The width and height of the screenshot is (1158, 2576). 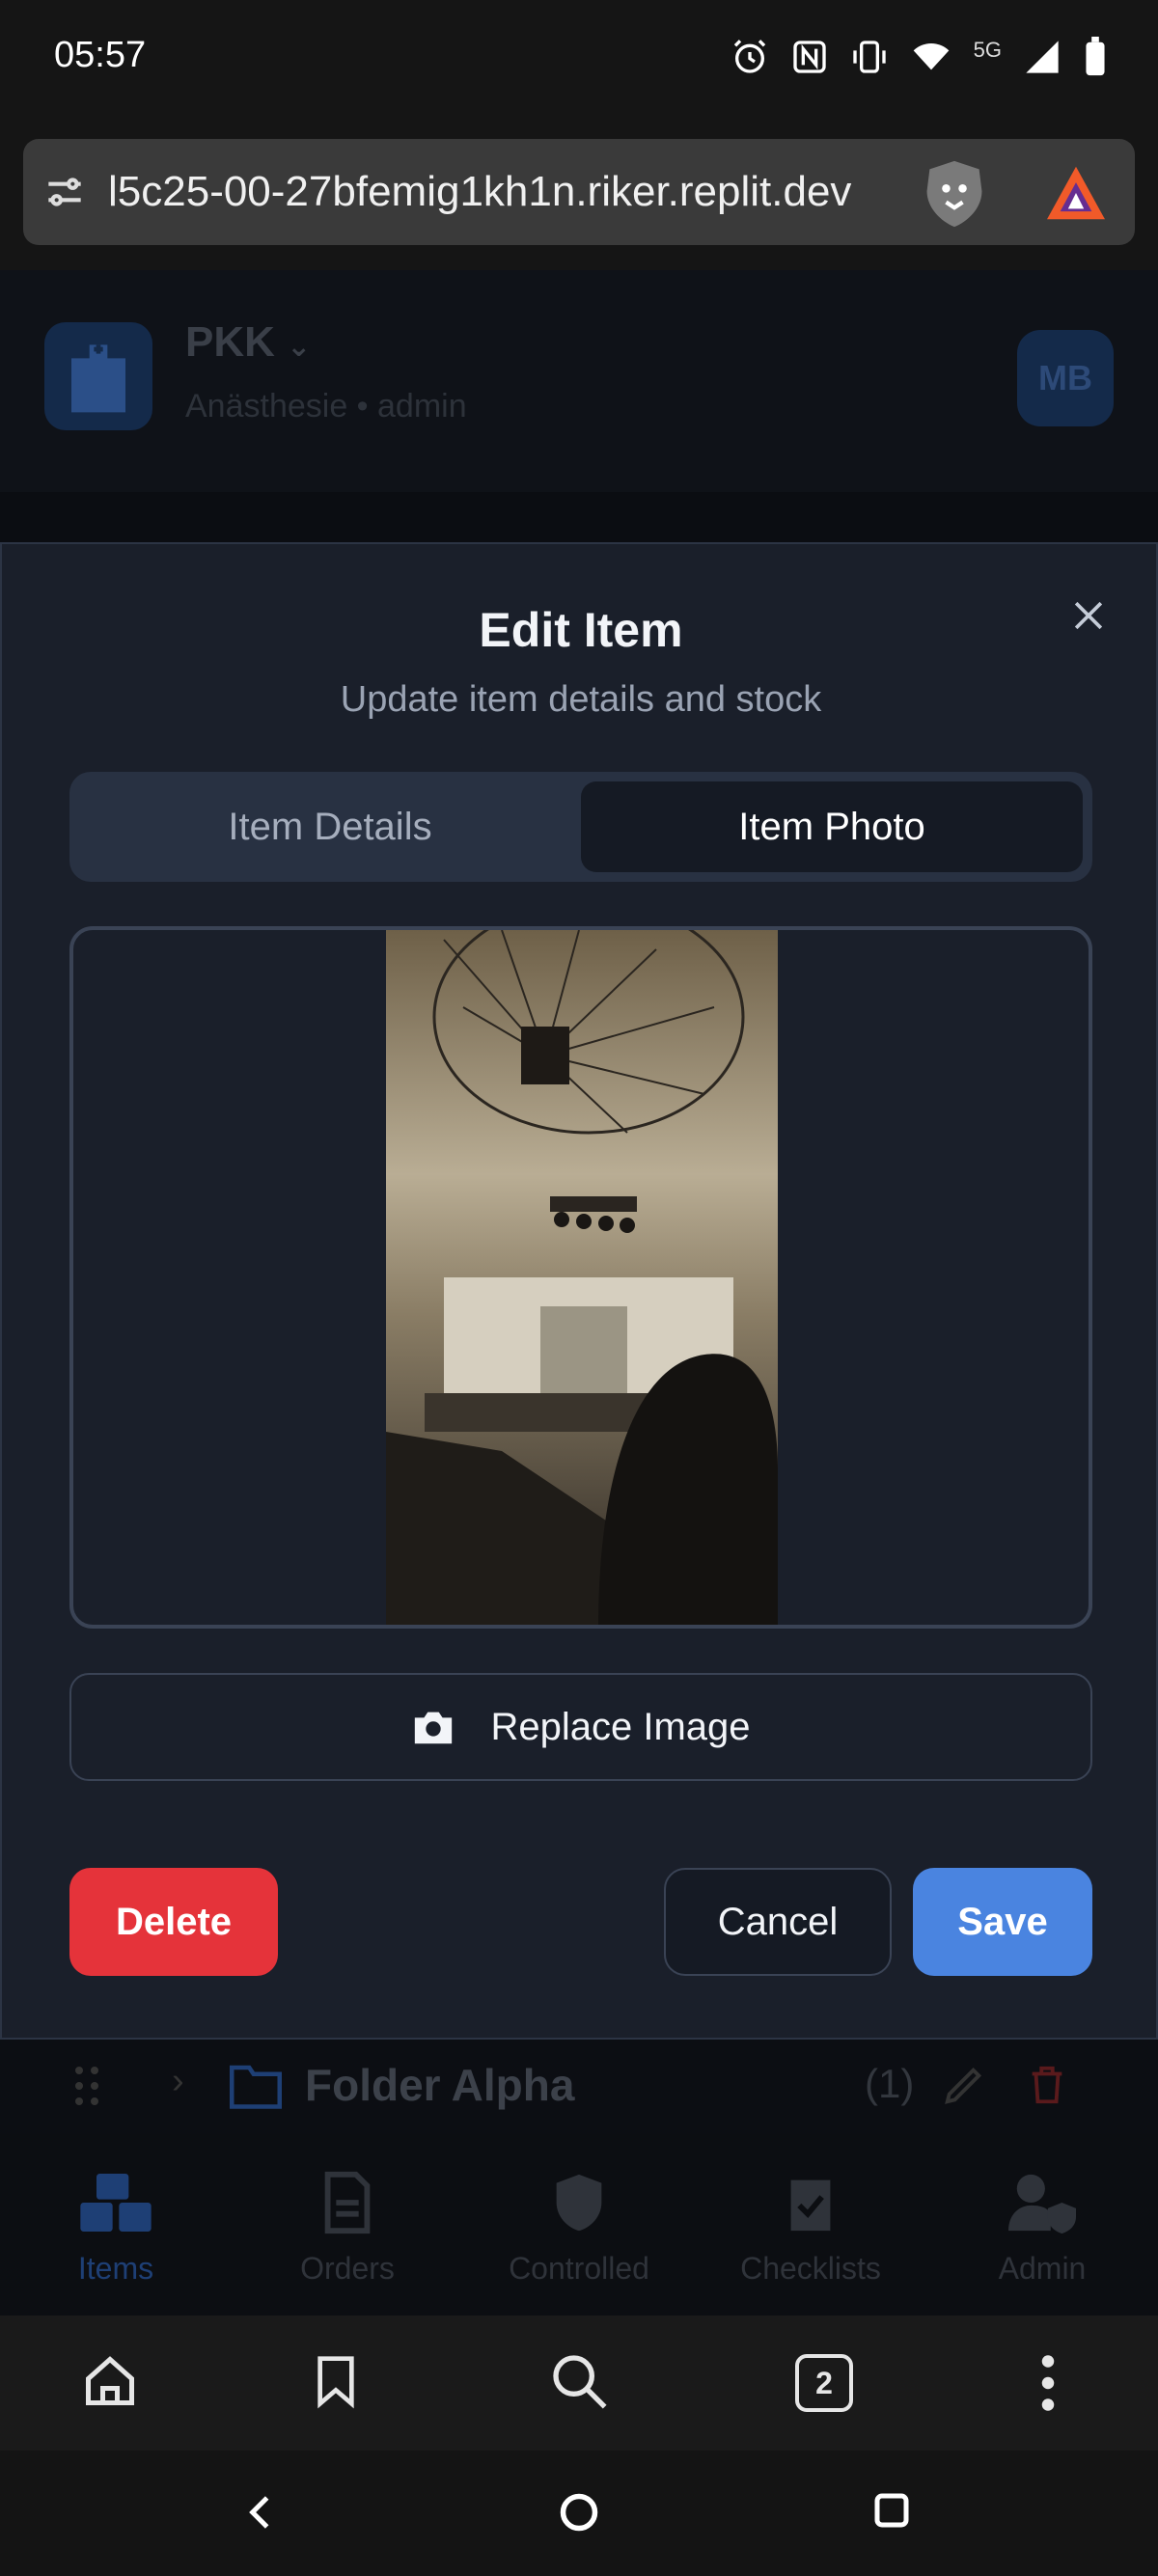 What do you see at coordinates (434, 1728) in the screenshot?
I see `camera-icon` at bounding box center [434, 1728].